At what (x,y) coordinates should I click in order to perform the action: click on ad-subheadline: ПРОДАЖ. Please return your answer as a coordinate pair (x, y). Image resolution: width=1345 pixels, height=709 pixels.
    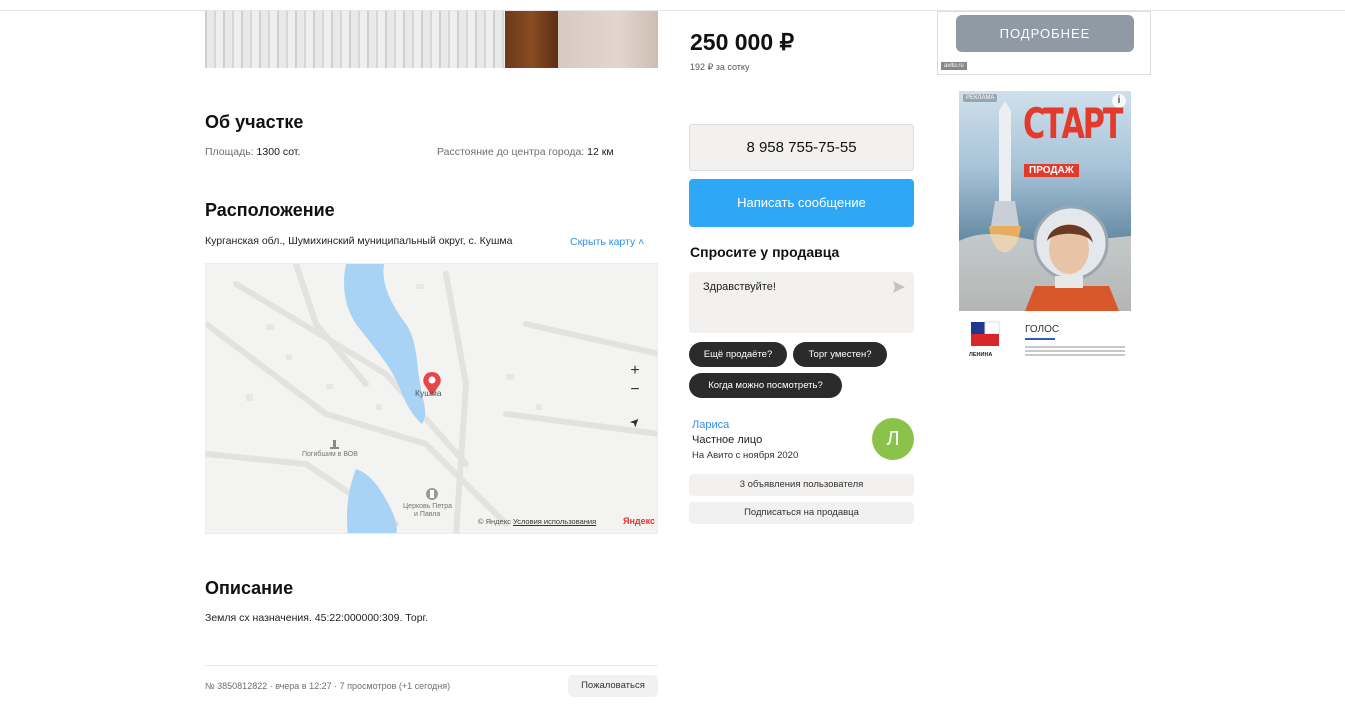
    Looking at the image, I should click on (1051, 170).